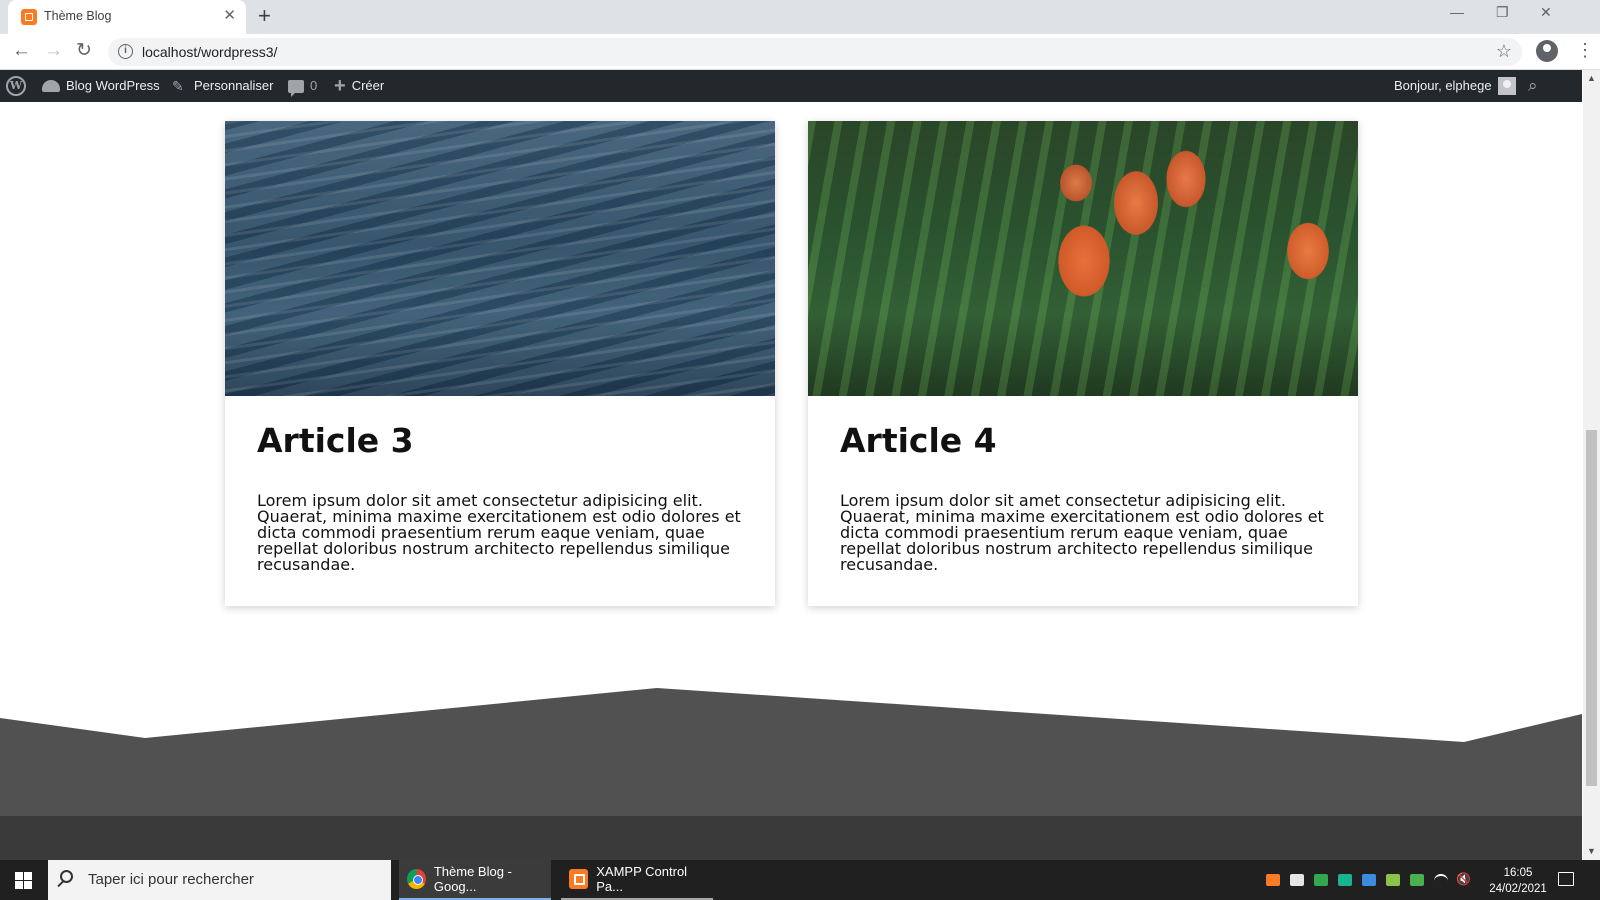  I want to click on dashboard-icon, so click(51, 86).